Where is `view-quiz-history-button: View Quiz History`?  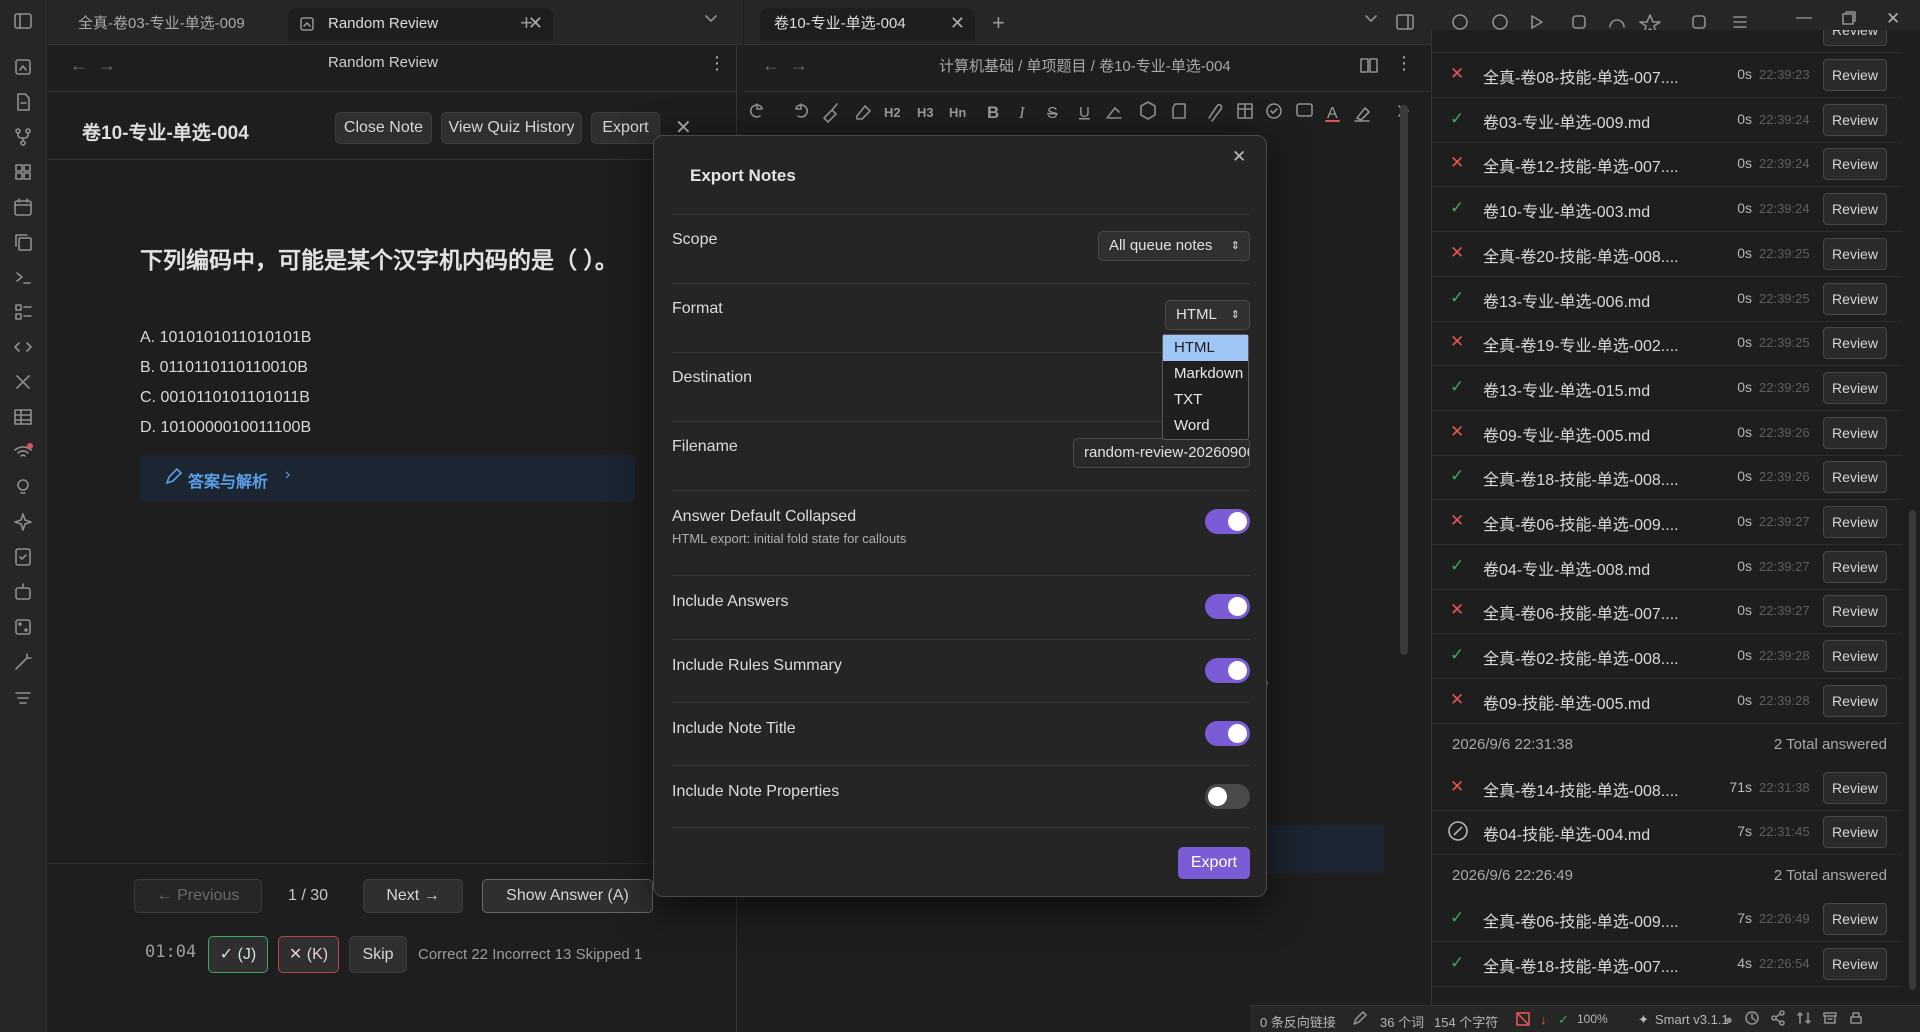
view-quiz-history-button: View Quiz History is located at coordinates (511, 128).